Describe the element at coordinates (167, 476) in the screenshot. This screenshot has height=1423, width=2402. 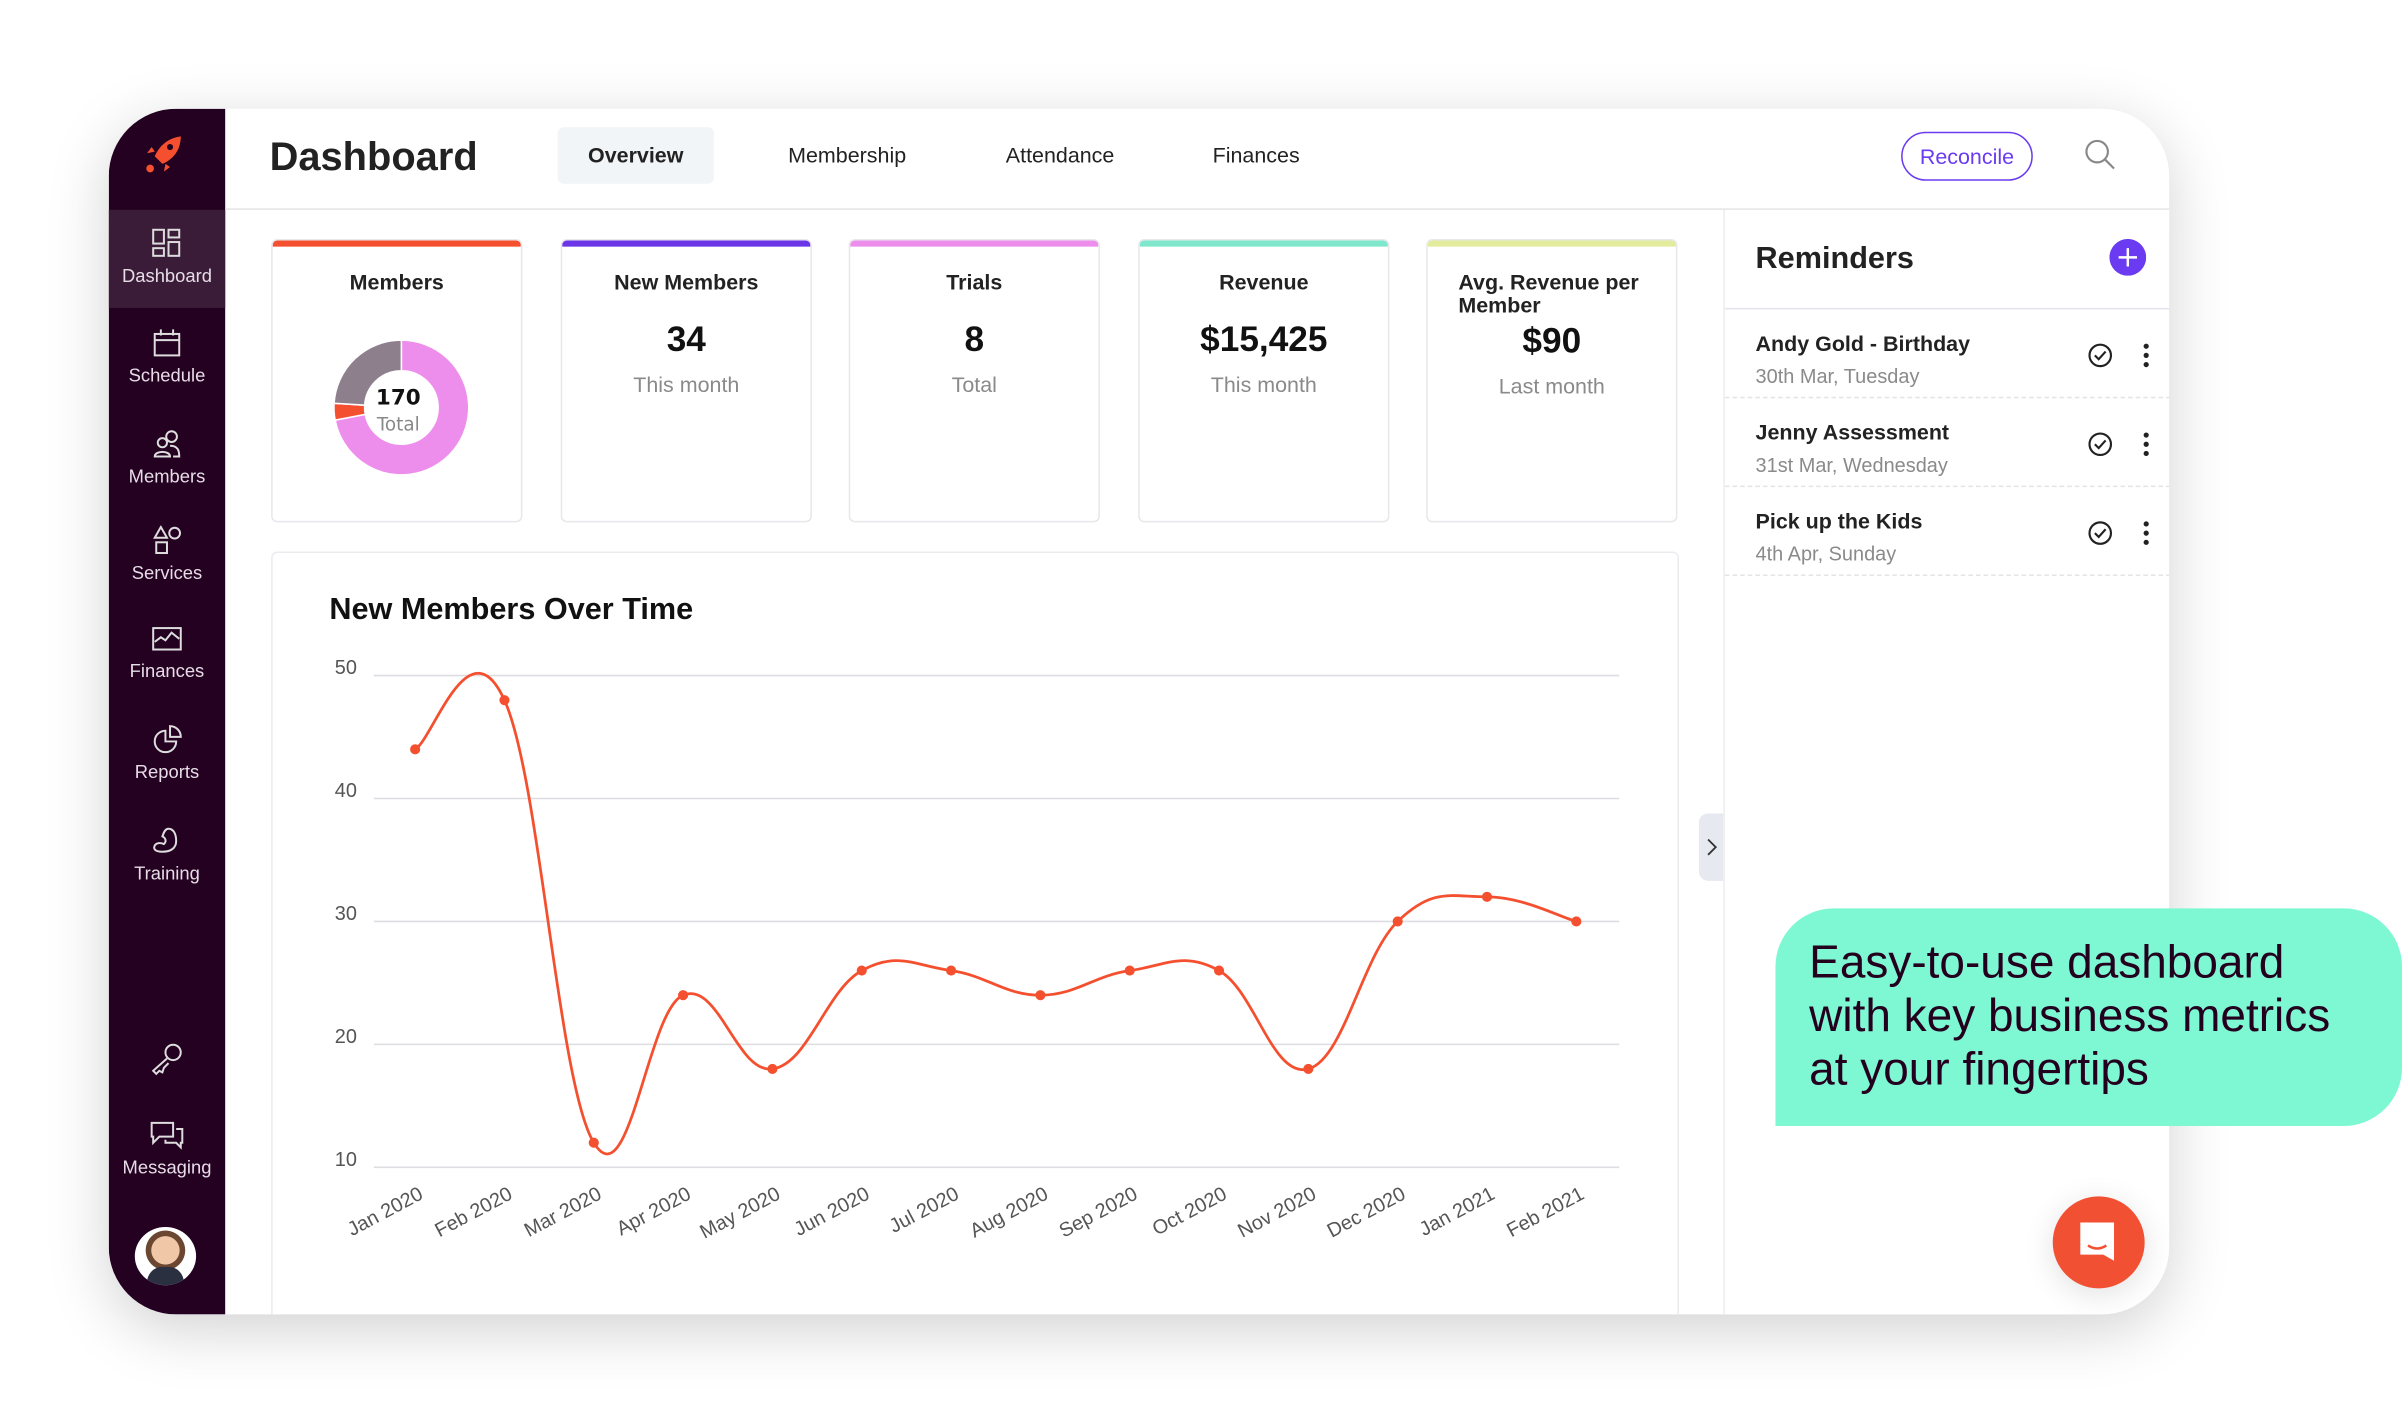
I see `sidebar-item-label: Members` at that location.